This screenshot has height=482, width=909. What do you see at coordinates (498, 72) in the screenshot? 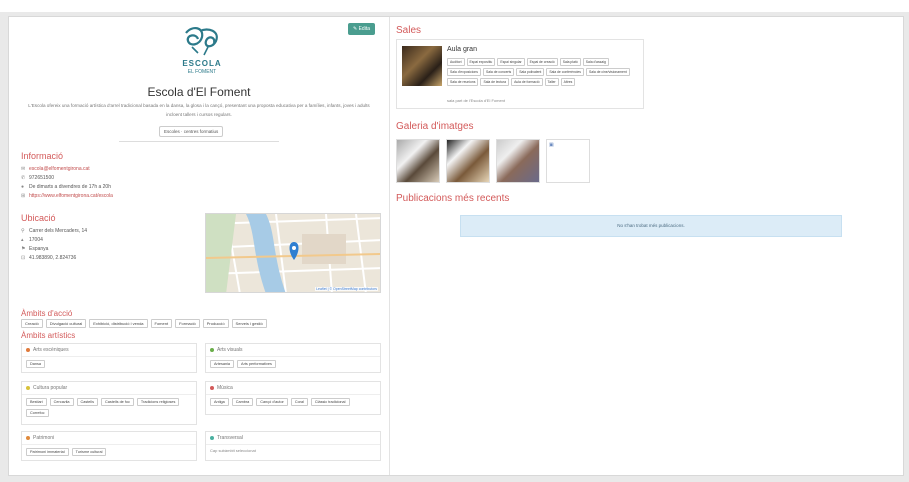
I see `sala-tag: Sala de concerts` at bounding box center [498, 72].